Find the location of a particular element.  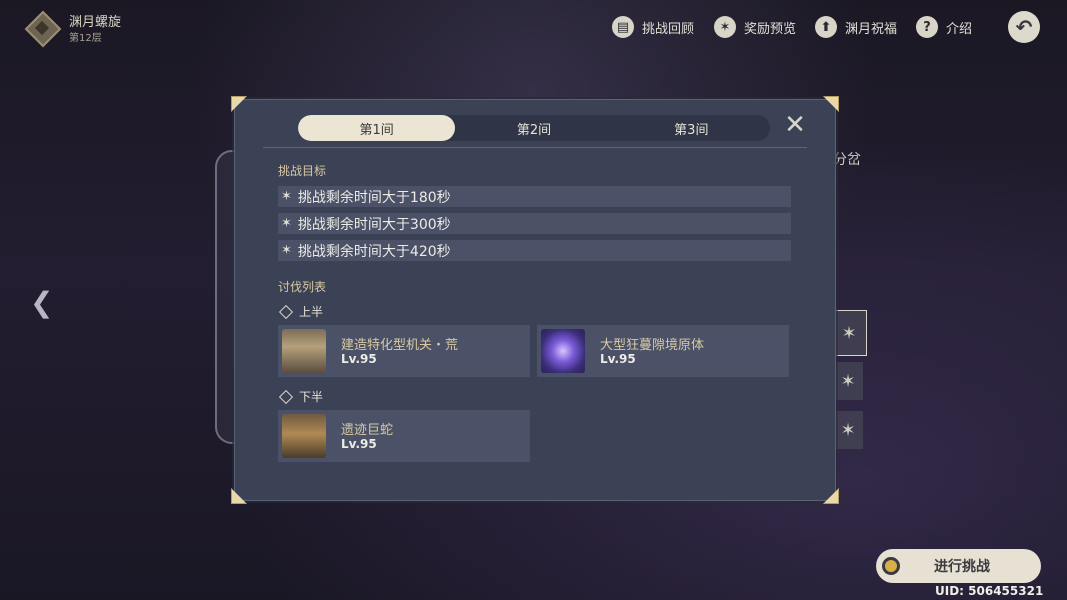

tab-chamber-1: 第1间 is located at coordinates (377, 128).